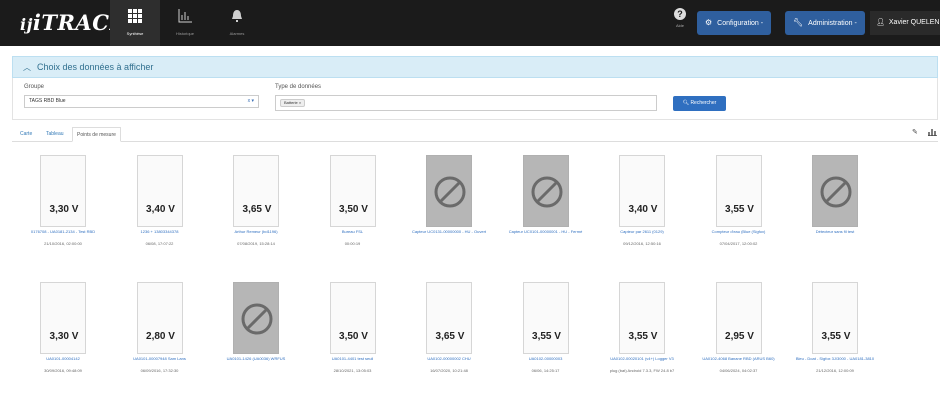  I want to click on grid-icon, so click(135, 18).